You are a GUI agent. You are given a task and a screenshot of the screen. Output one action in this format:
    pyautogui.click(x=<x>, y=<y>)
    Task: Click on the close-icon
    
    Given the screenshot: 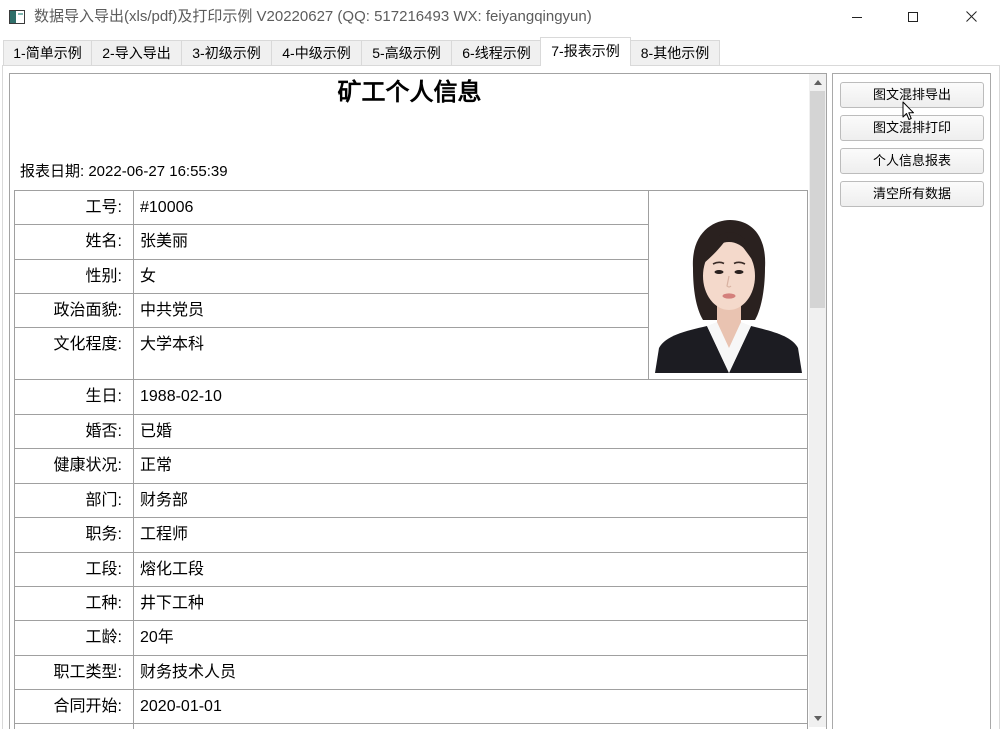 What is the action you would take?
    pyautogui.click(x=971, y=16)
    